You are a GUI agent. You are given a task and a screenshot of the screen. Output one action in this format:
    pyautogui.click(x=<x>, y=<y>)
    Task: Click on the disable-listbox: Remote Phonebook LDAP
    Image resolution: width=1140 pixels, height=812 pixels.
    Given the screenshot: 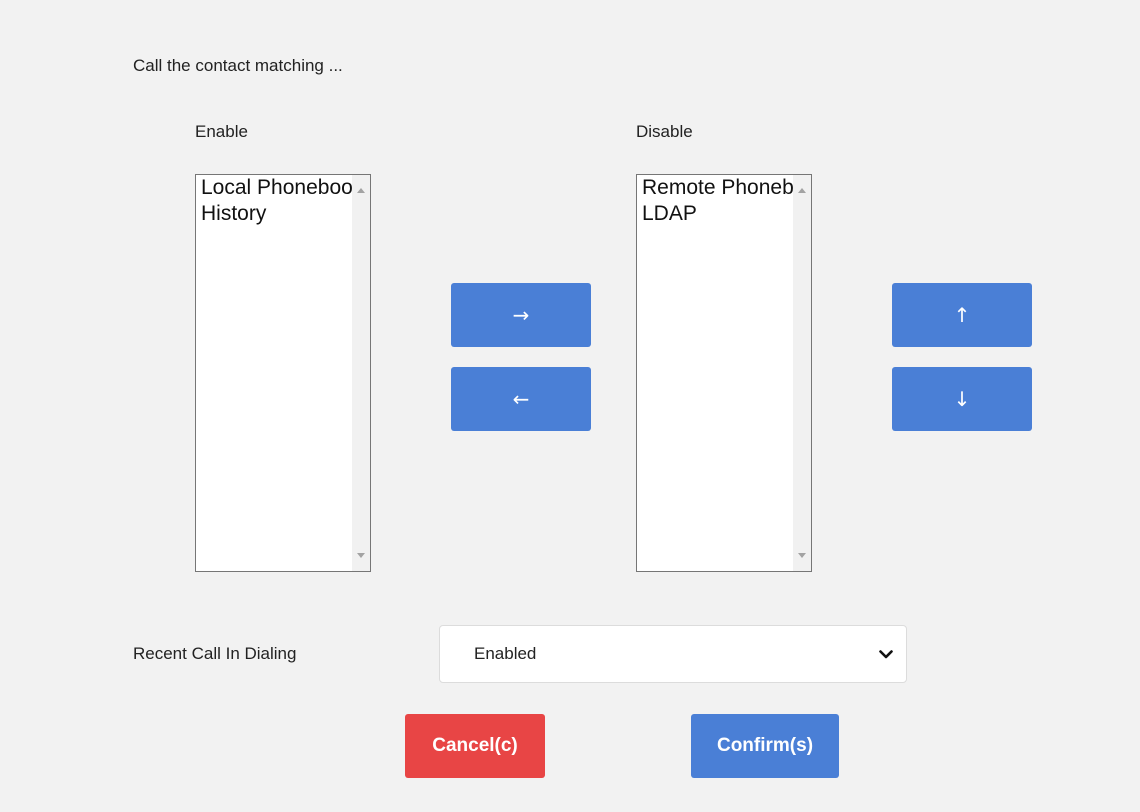 What is the action you would take?
    pyautogui.click(x=724, y=373)
    